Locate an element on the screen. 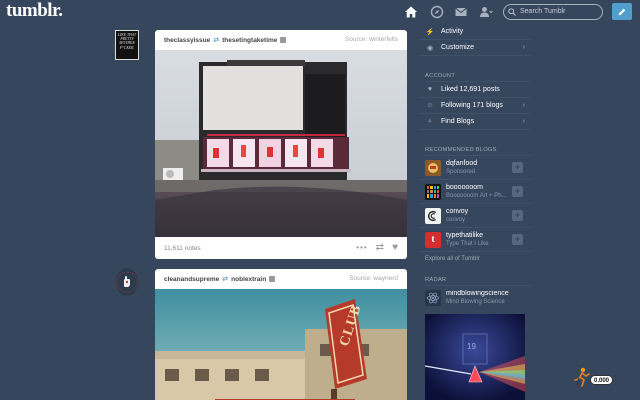 The height and width of the screenshot is (400, 640). pencil-icon is located at coordinates (622, 11).